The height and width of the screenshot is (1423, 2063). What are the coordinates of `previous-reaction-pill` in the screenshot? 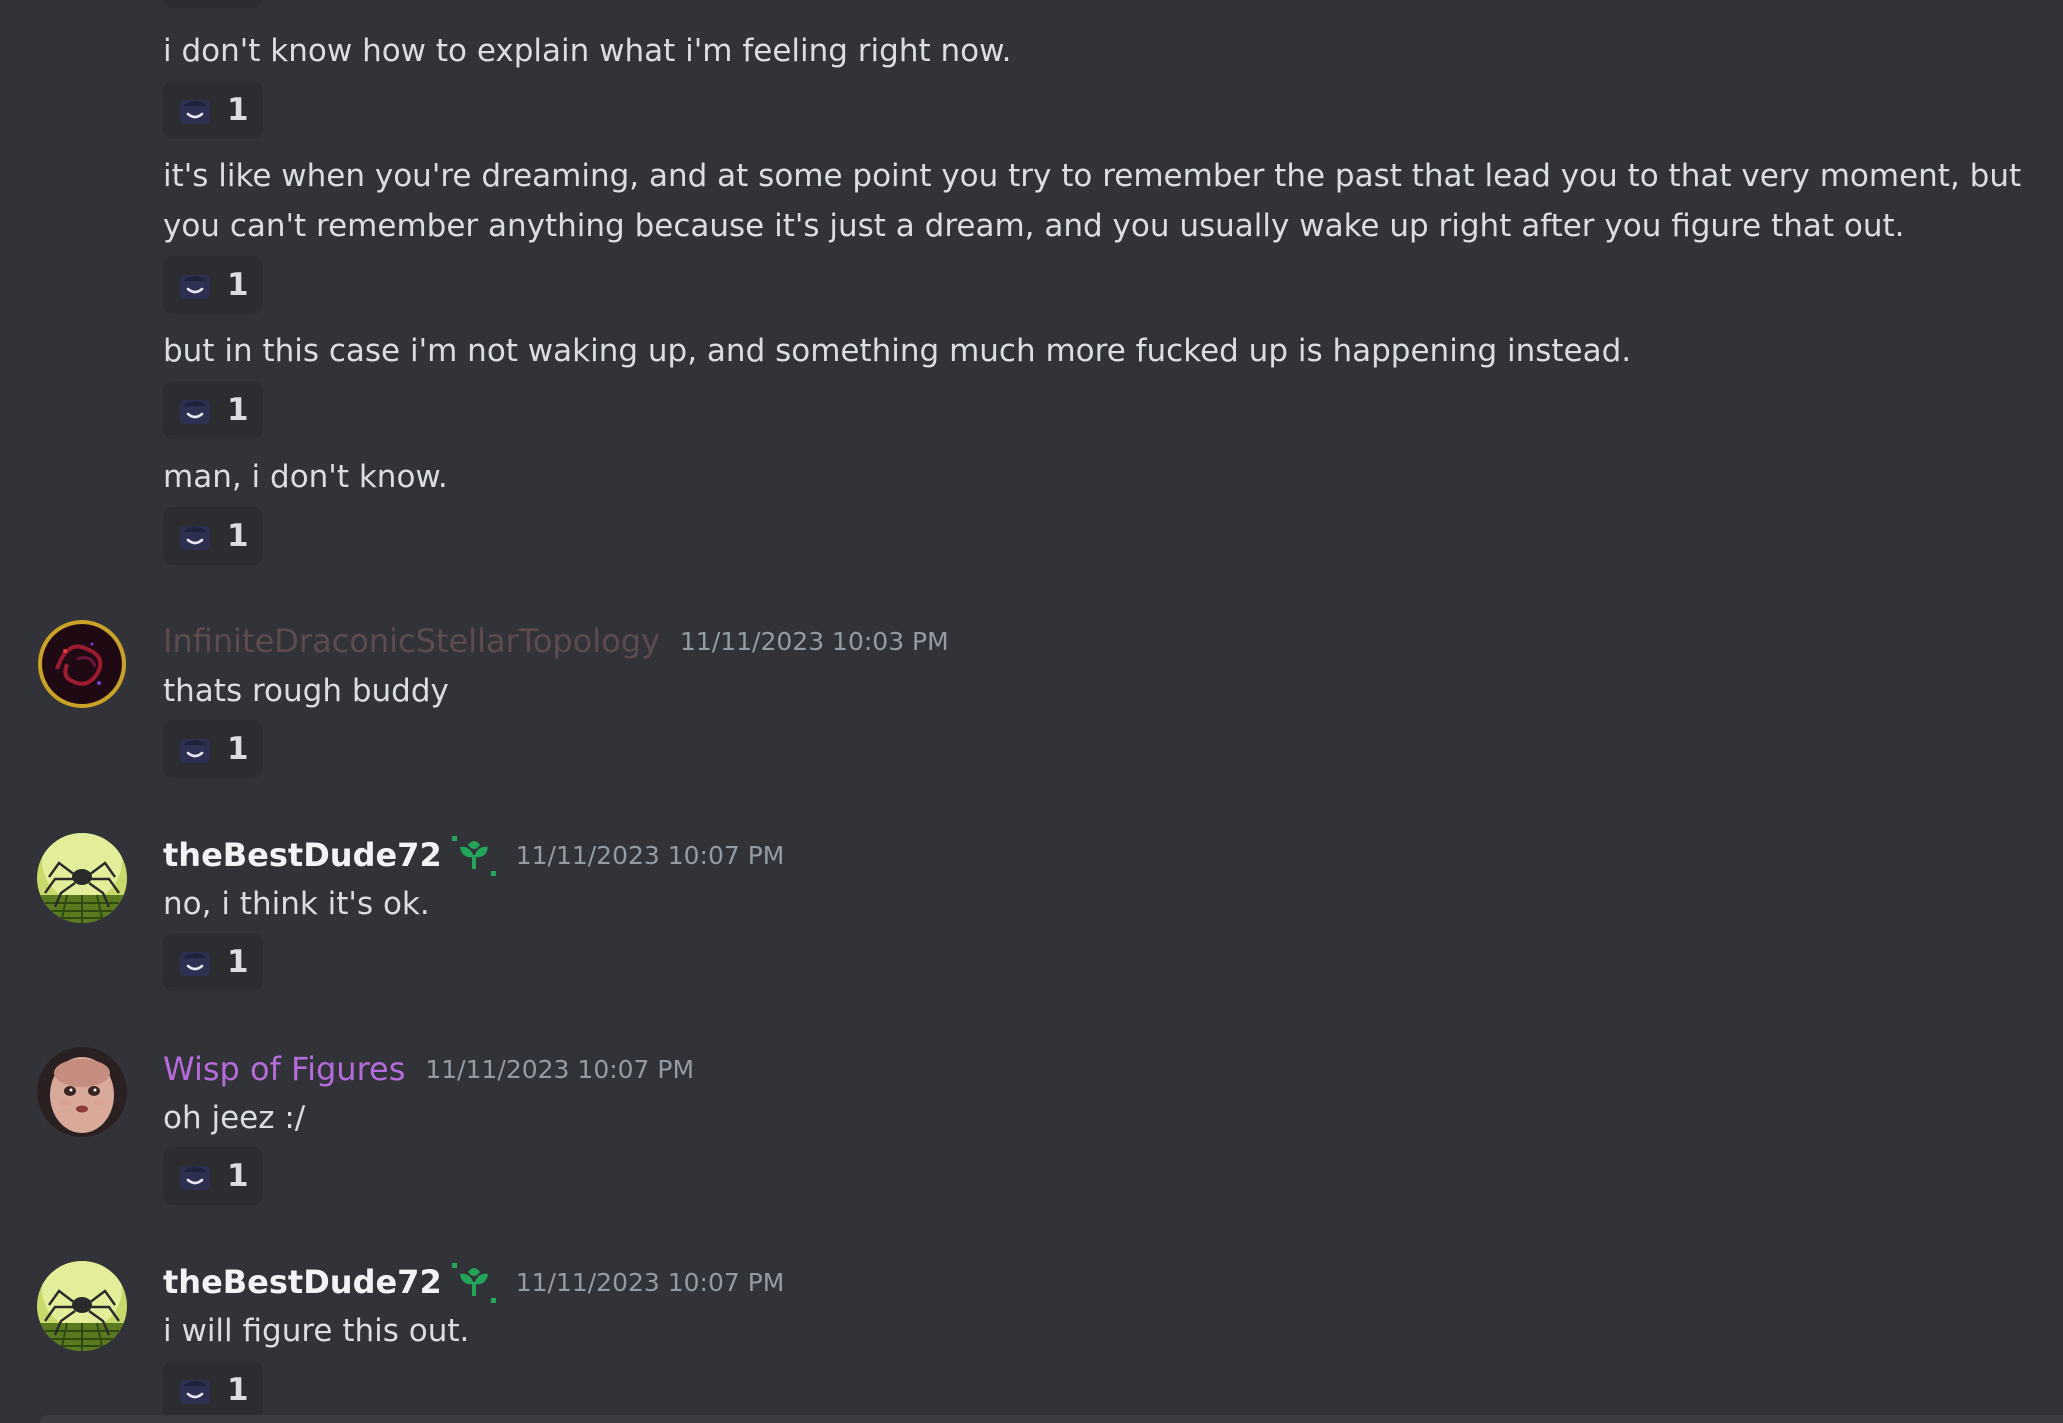 It's located at (213, 4).